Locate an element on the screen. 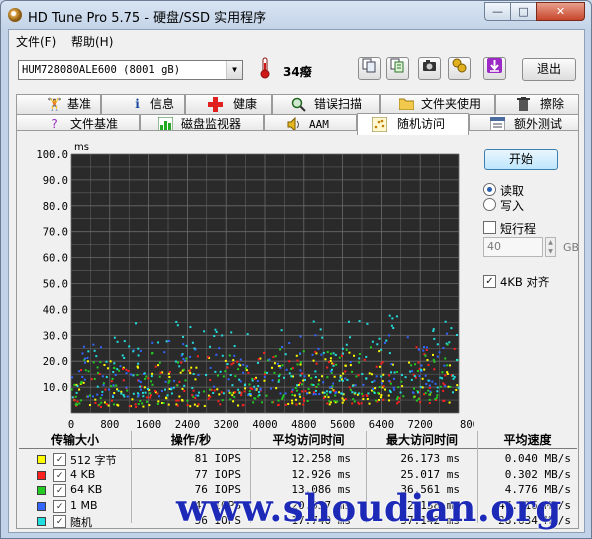  exit-button: 退出 is located at coordinates (549, 69).